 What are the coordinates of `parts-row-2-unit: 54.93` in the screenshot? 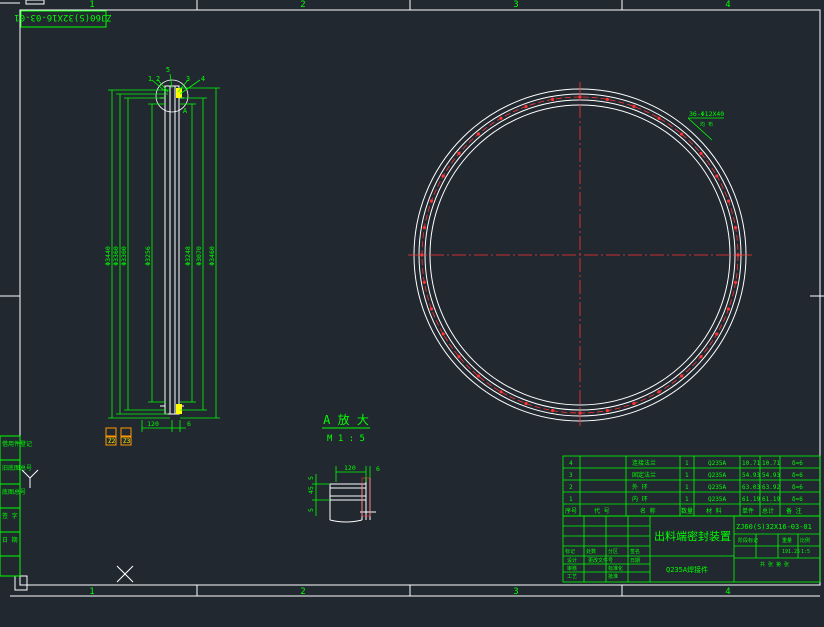 It's located at (751, 475).